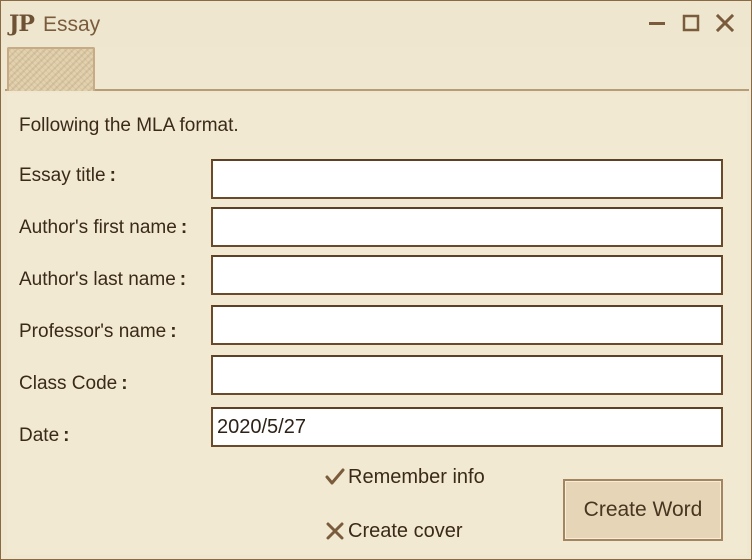  I want to click on minimize-button, so click(657, 23).